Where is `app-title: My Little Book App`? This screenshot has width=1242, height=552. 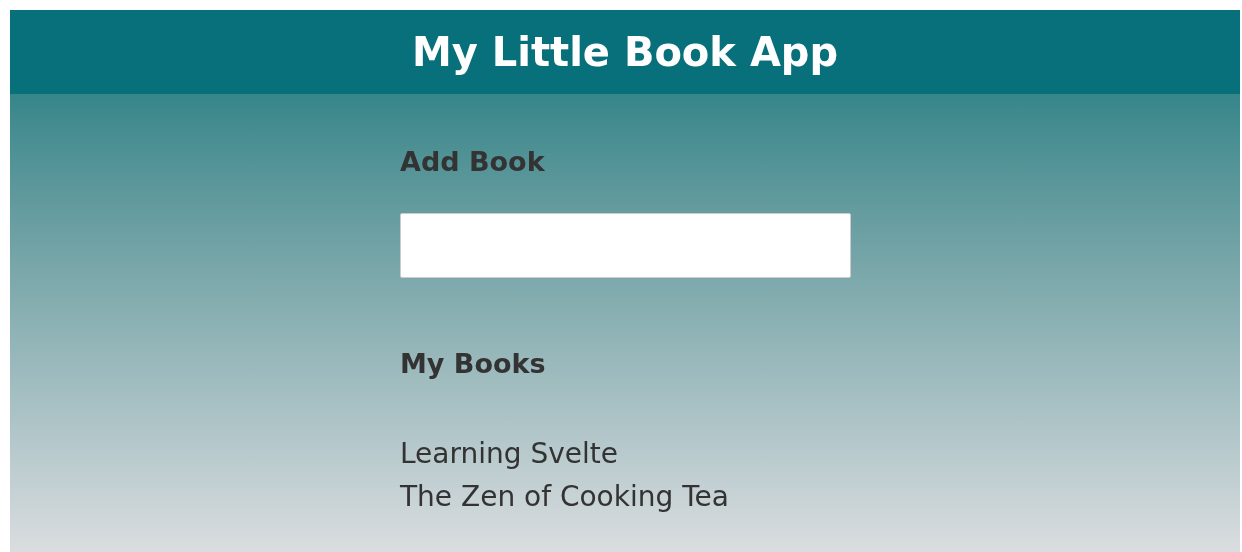 app-title: My Little Book App is located at coordinates (625, 52).